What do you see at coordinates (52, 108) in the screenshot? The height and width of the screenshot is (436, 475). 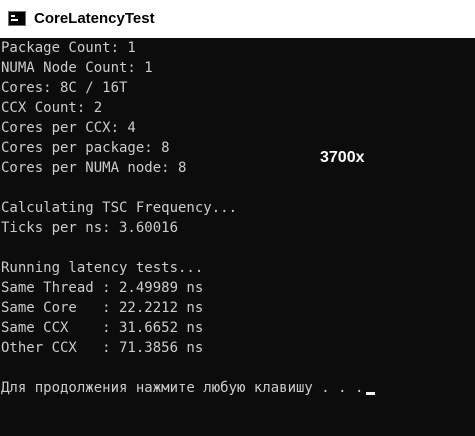 I see `console-line: CCX Count: 2` at bounding box center [52, 108].